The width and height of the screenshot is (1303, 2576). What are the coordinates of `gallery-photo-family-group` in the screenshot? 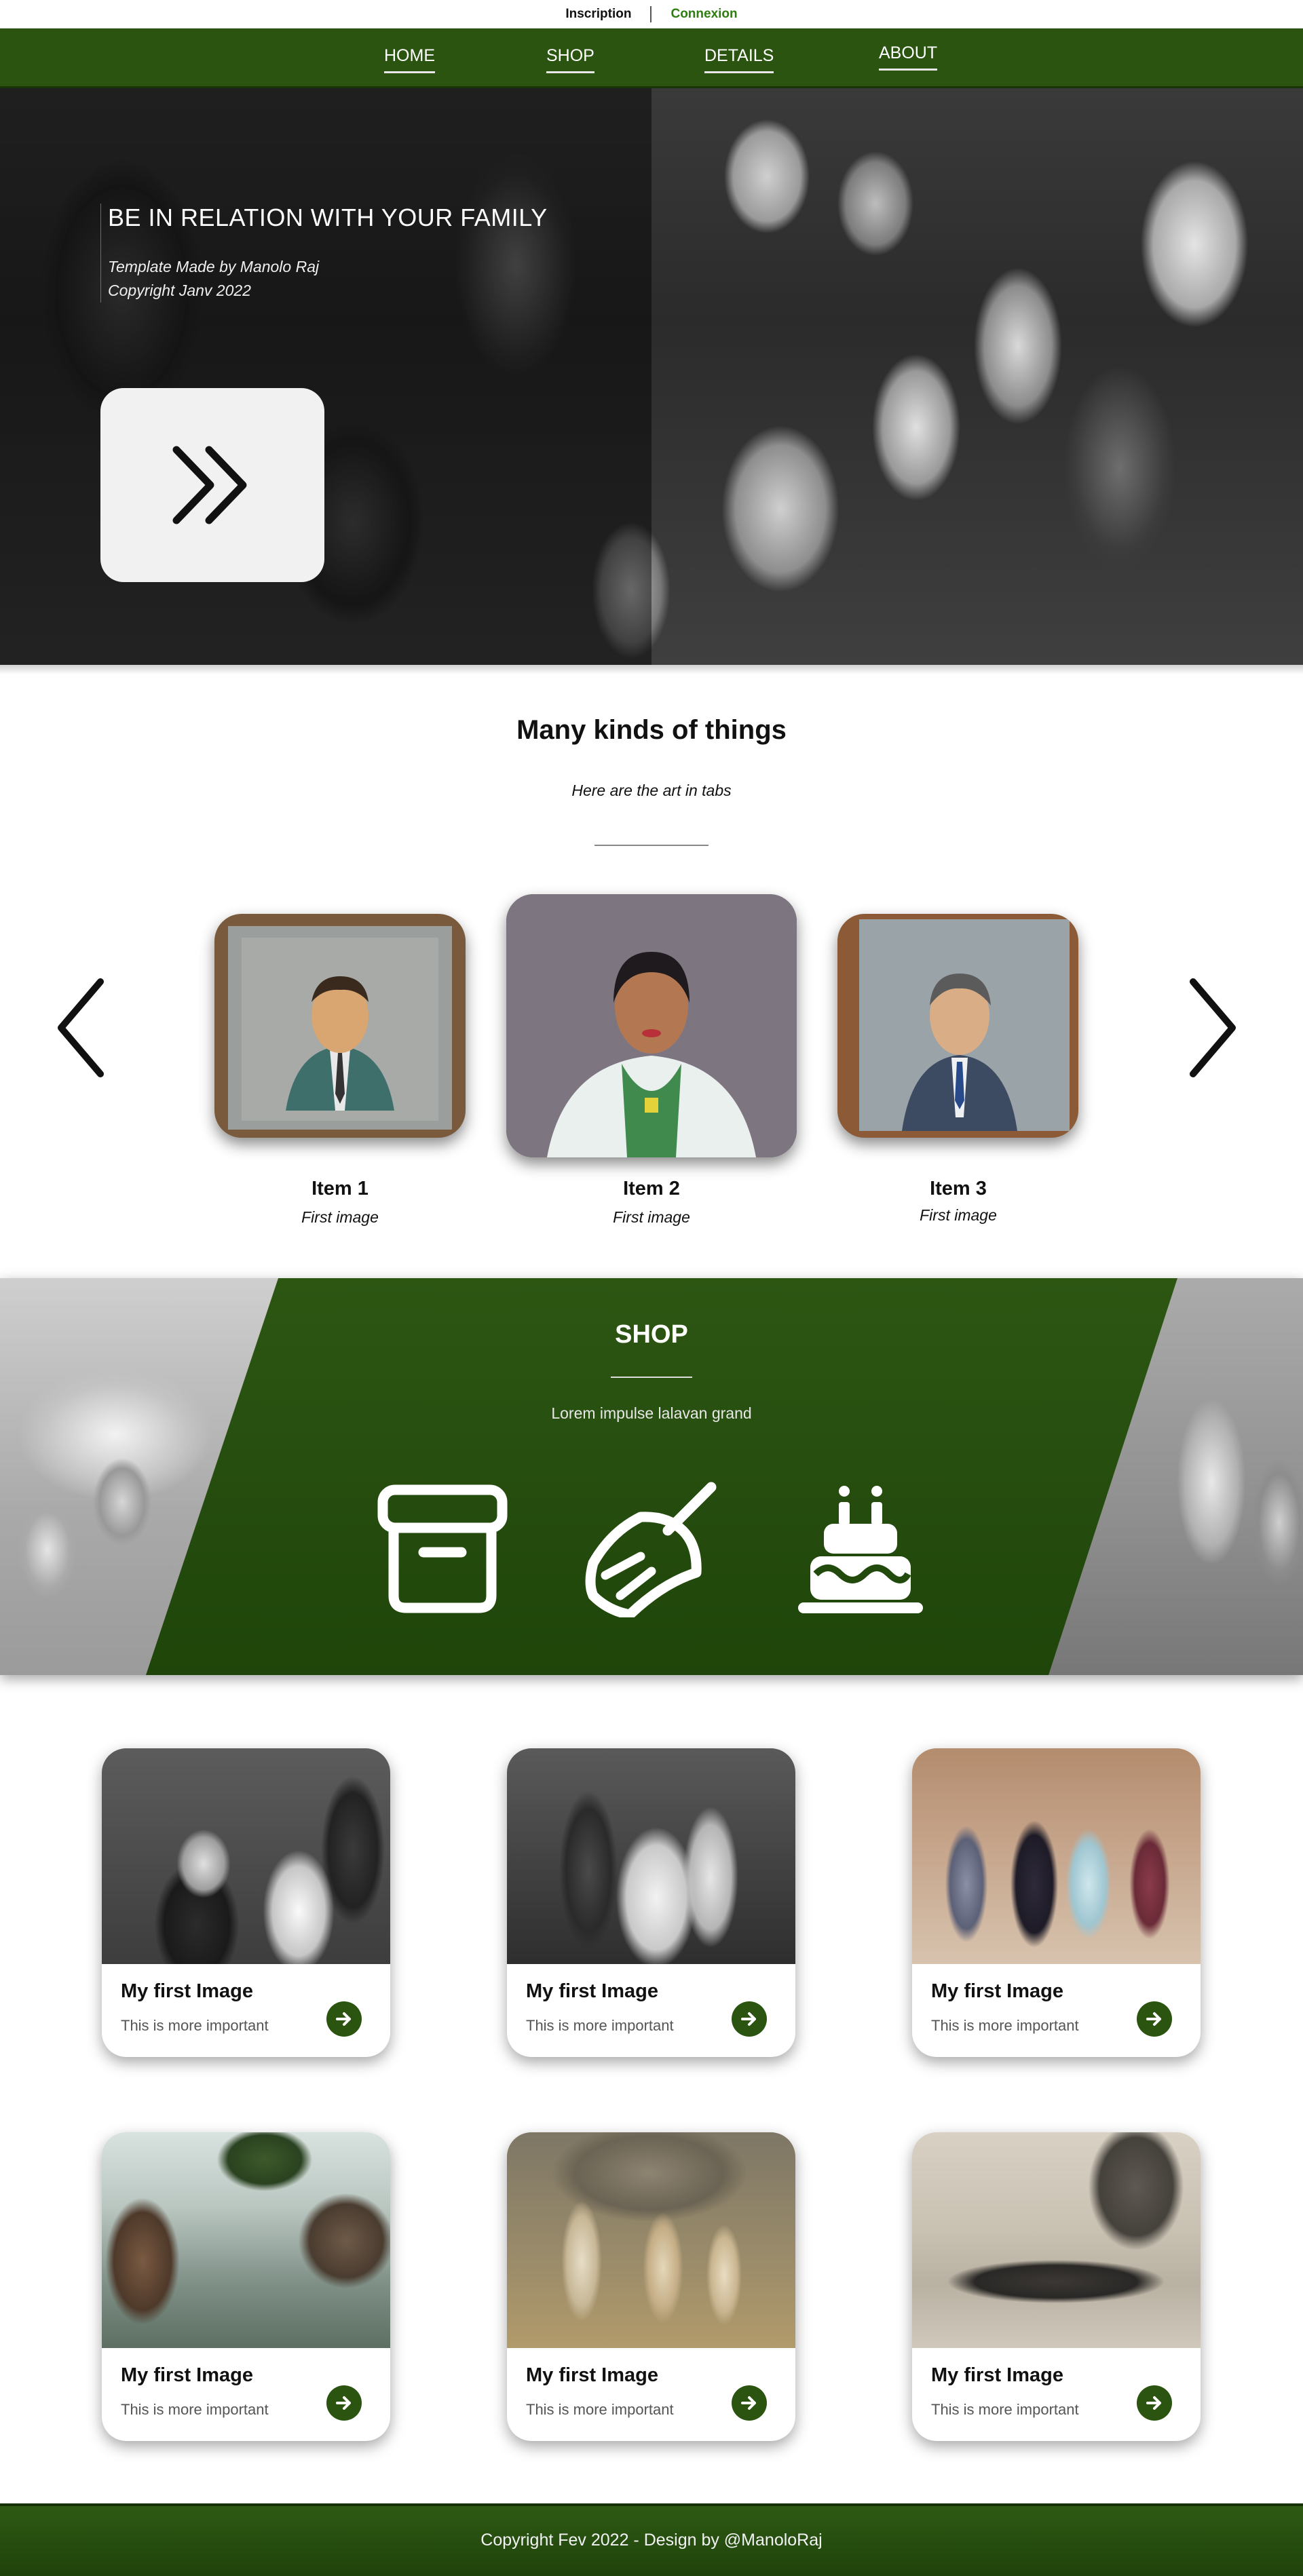 It's located at (651, 2240).